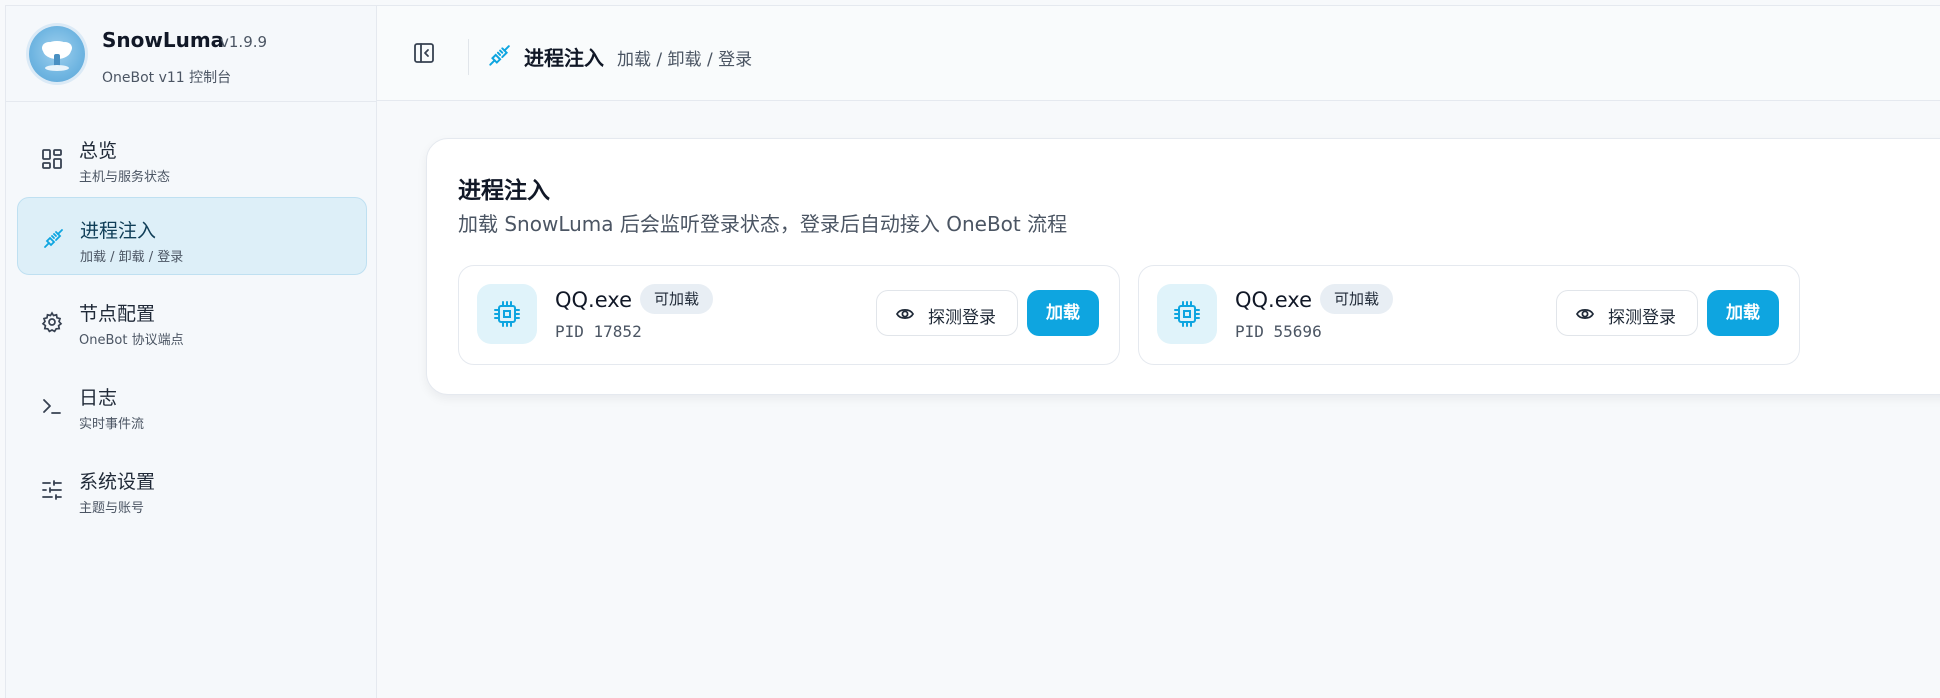  Describe the element at coordinates (685, 60) in the screenshot. I see `page-subtitle: 加载 / 卸载 / 登录` at that location.